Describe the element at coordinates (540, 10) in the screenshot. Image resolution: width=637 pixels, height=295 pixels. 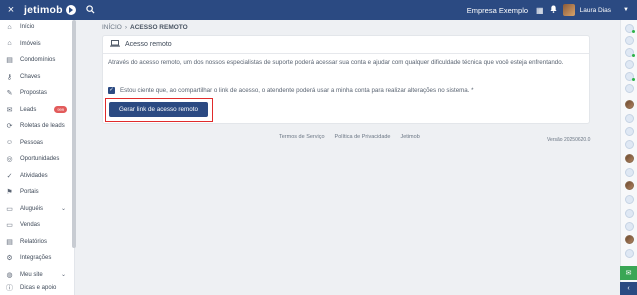
I see `apps-grid-icon: ▦` at that location.